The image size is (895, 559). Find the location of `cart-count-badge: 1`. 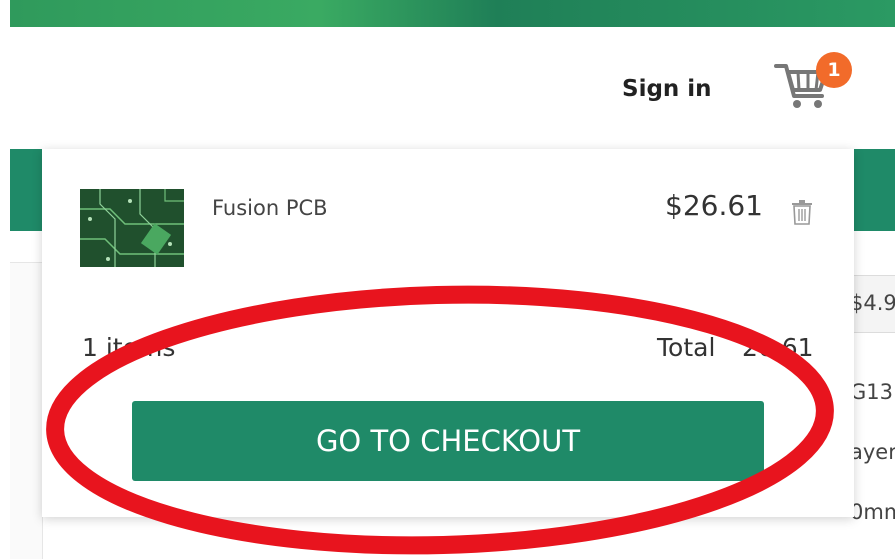

cart-count-badge: 1 is located at coordinates (834, 70).